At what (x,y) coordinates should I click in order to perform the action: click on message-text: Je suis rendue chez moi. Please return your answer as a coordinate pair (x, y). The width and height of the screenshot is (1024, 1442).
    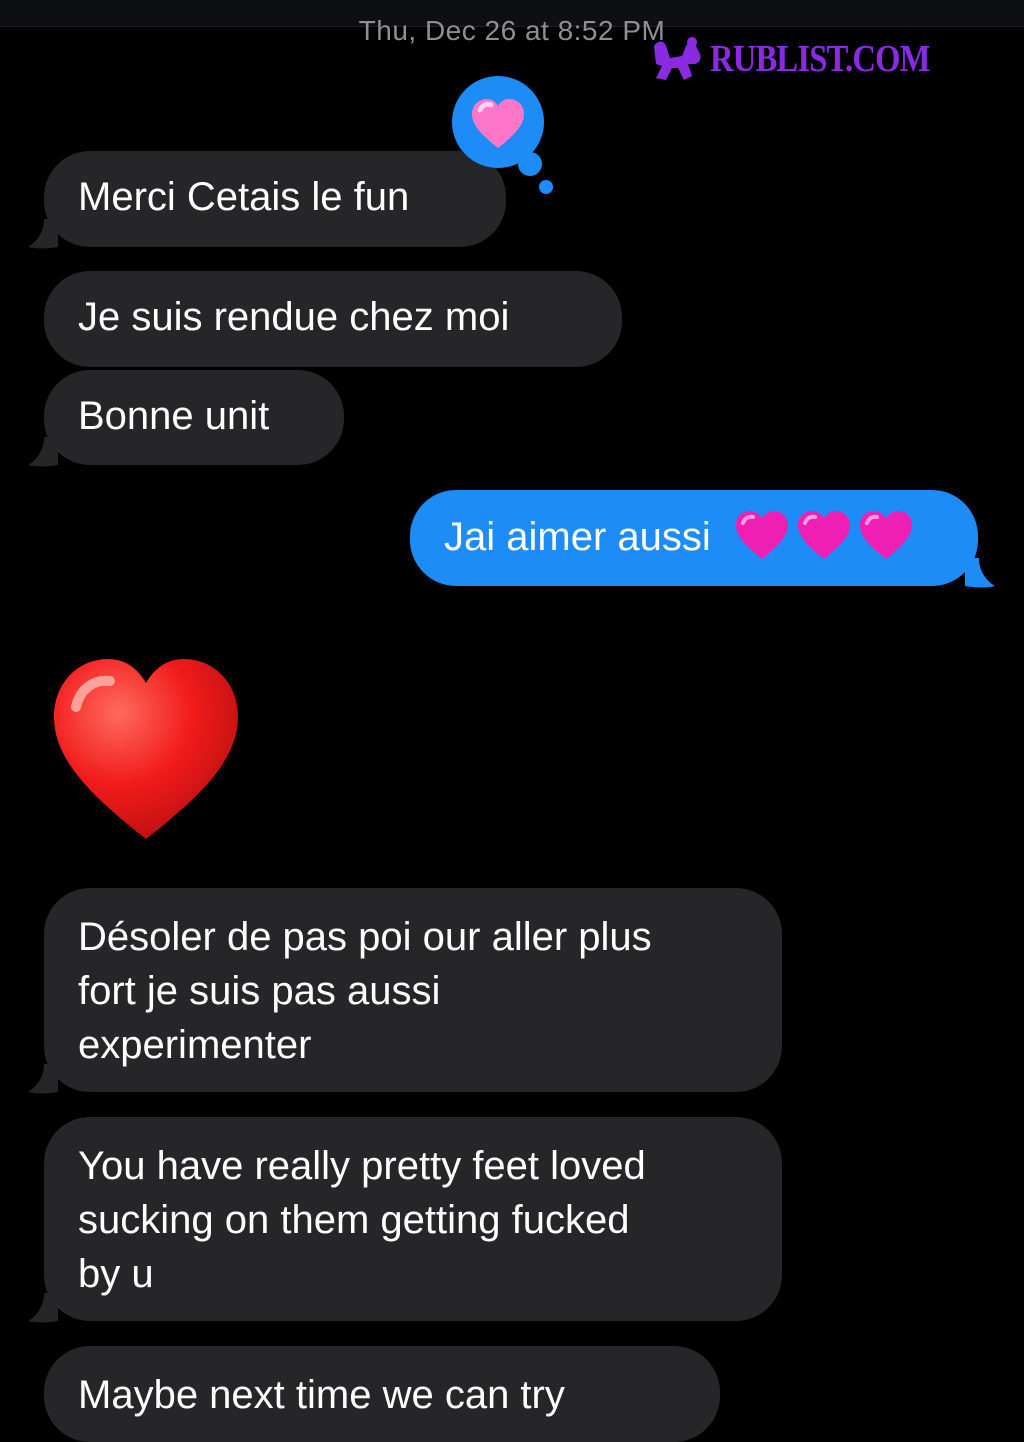
    Looking at the image, I should click on (294, 317).